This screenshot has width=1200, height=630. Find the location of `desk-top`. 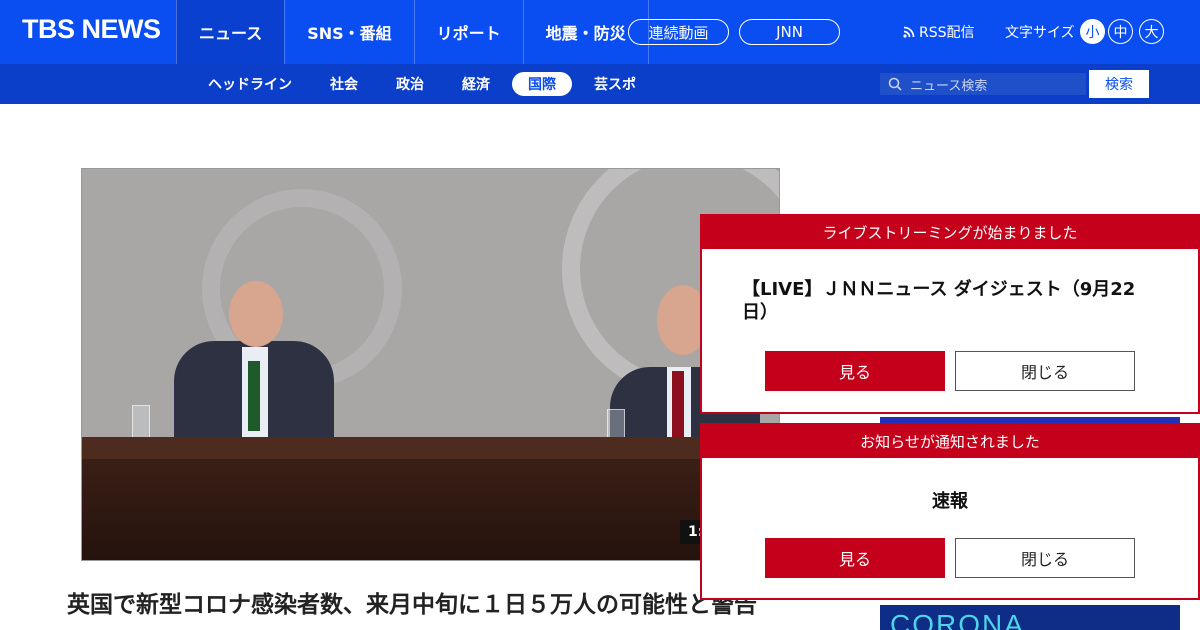

desk-top is located at coordinates (430, 448).